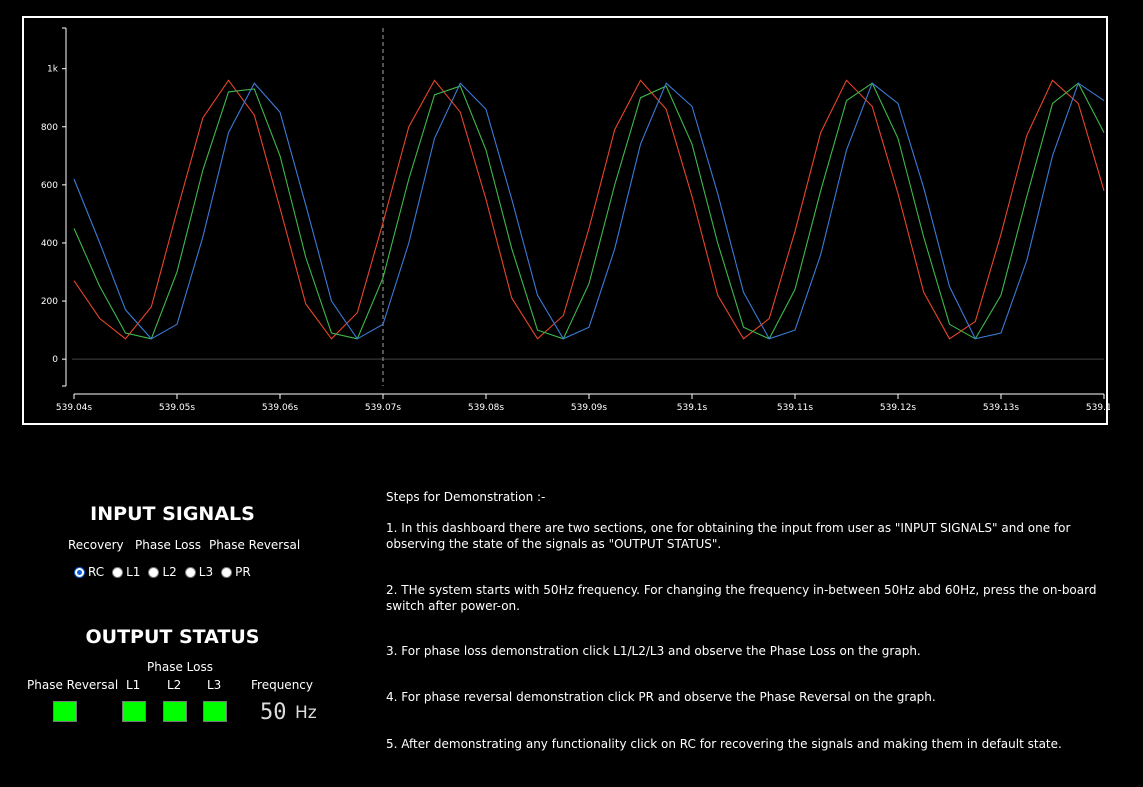 The image size is (1143, 787). I want to click on x-tick-label: 539.12s, so click(898, 408).